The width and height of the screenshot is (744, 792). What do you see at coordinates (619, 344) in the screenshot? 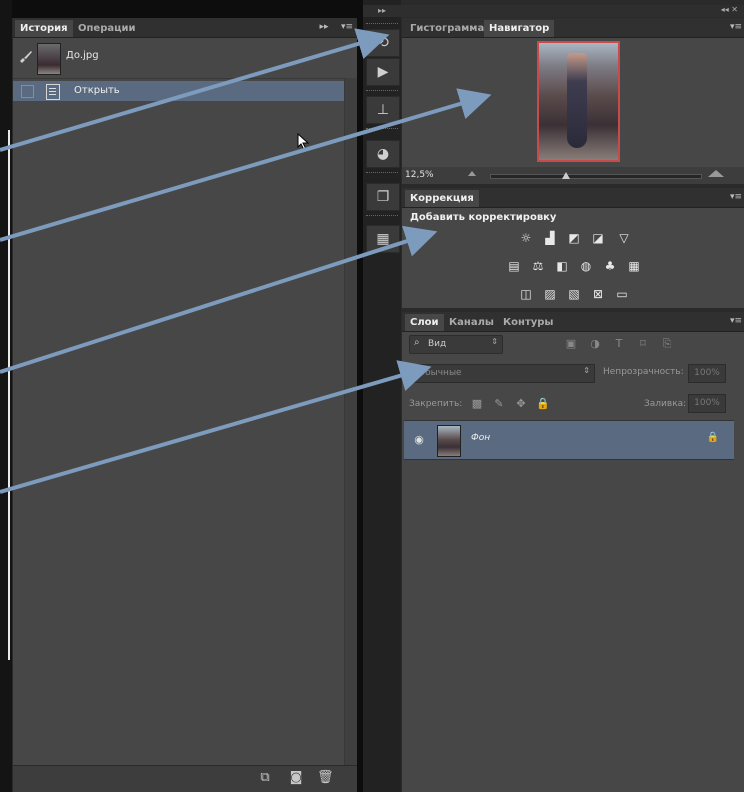
I see `type-filter-icon: T` at bounding box center [619, 344].